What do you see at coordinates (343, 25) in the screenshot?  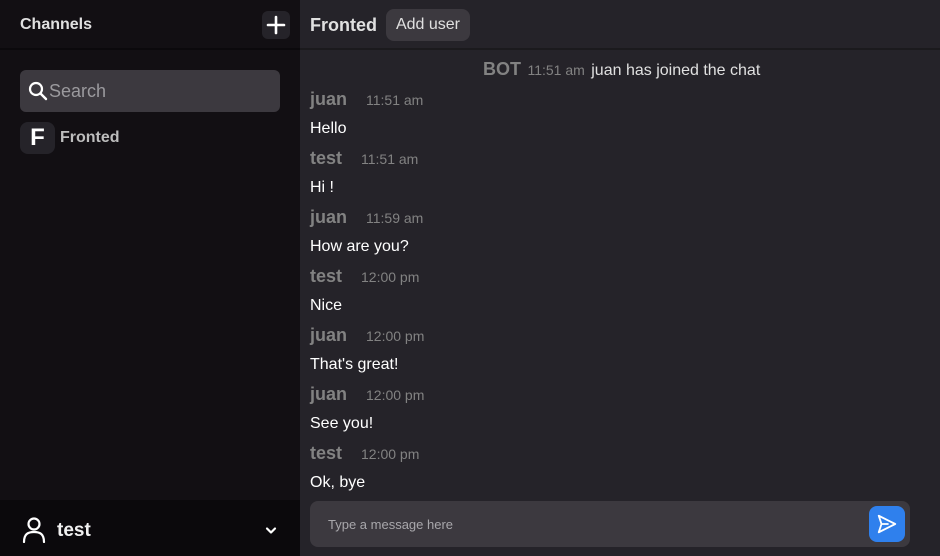 I see `channel-title: Fronted` at bounding box center [343, 25].